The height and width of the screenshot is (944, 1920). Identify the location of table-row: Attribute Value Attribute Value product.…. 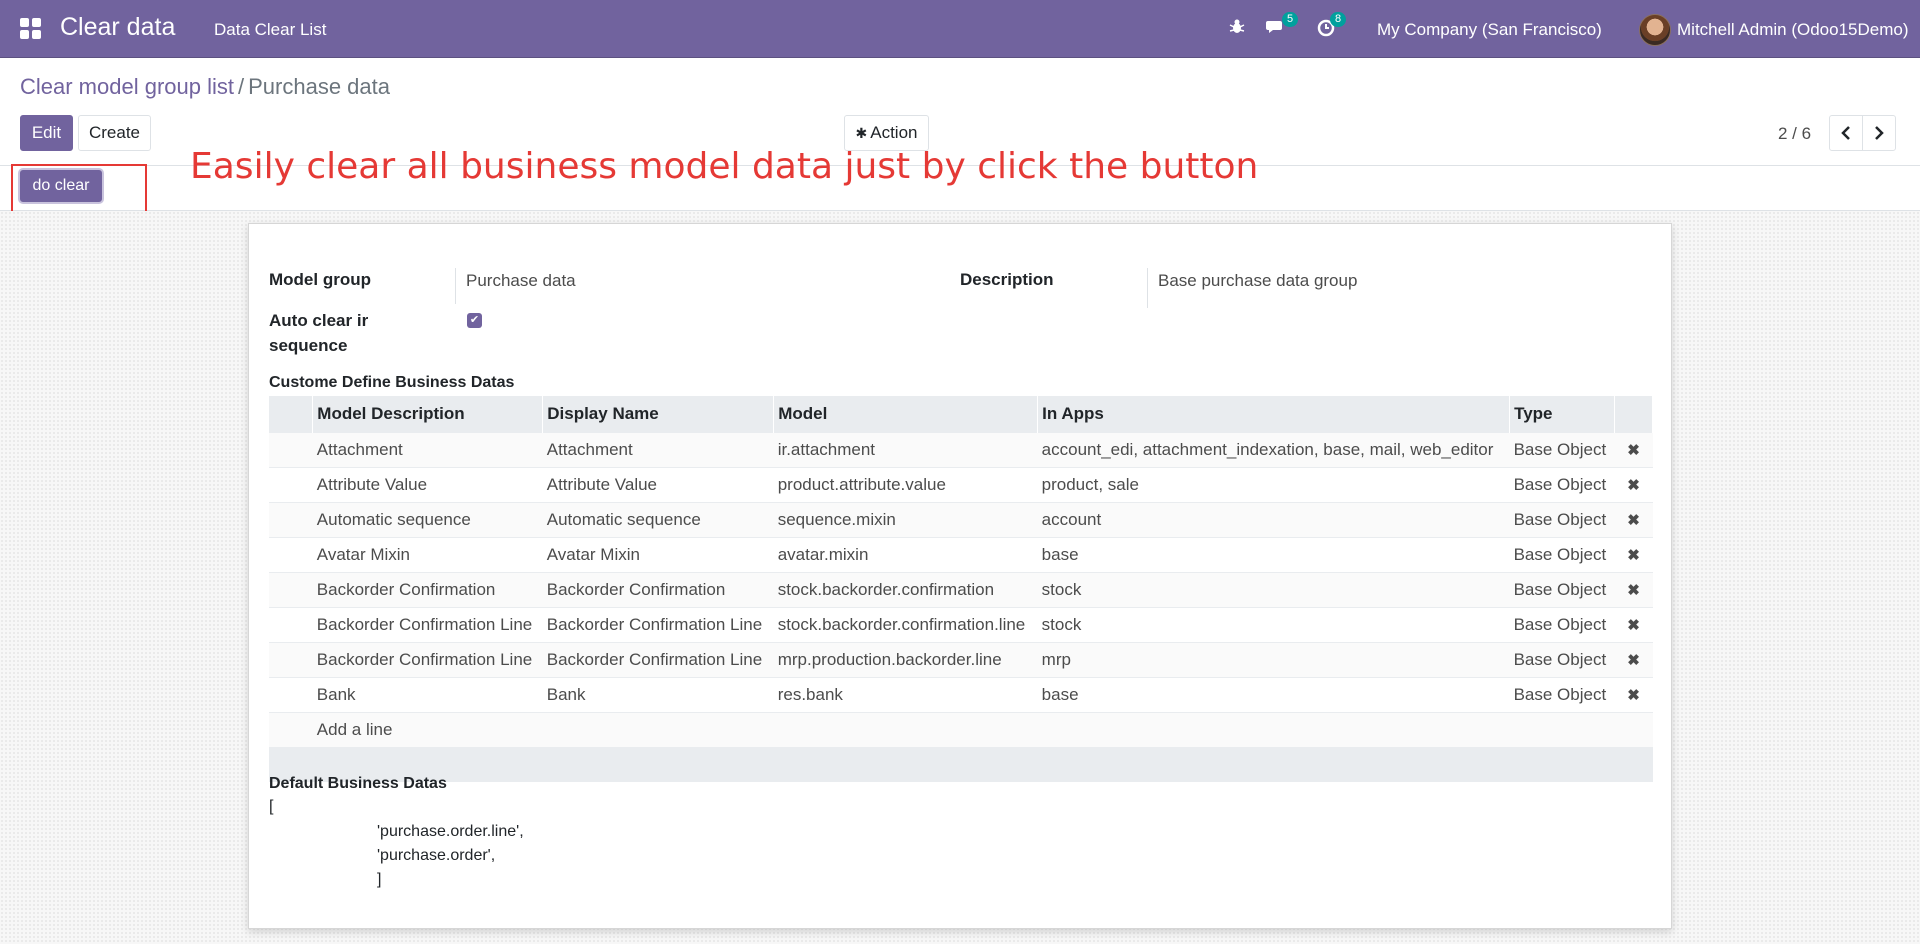
(961, 484).